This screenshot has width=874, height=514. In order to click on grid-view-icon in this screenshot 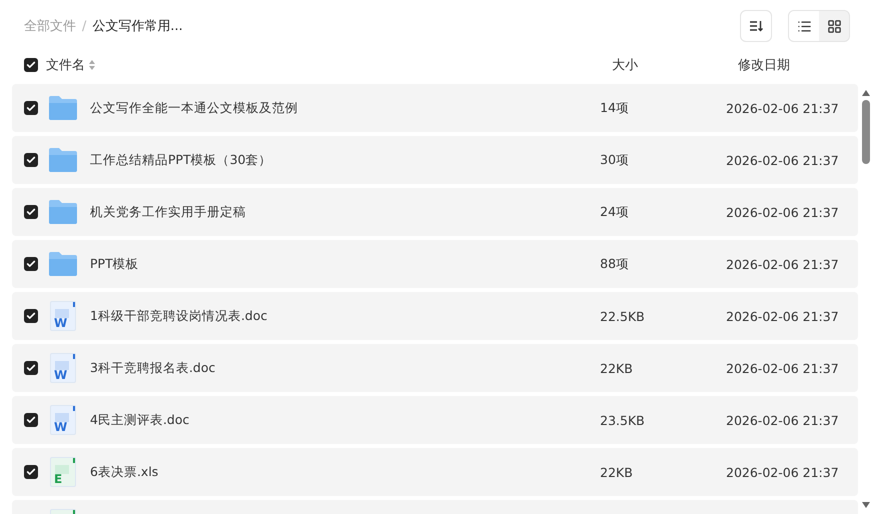, I will do `click(834, 26)`.